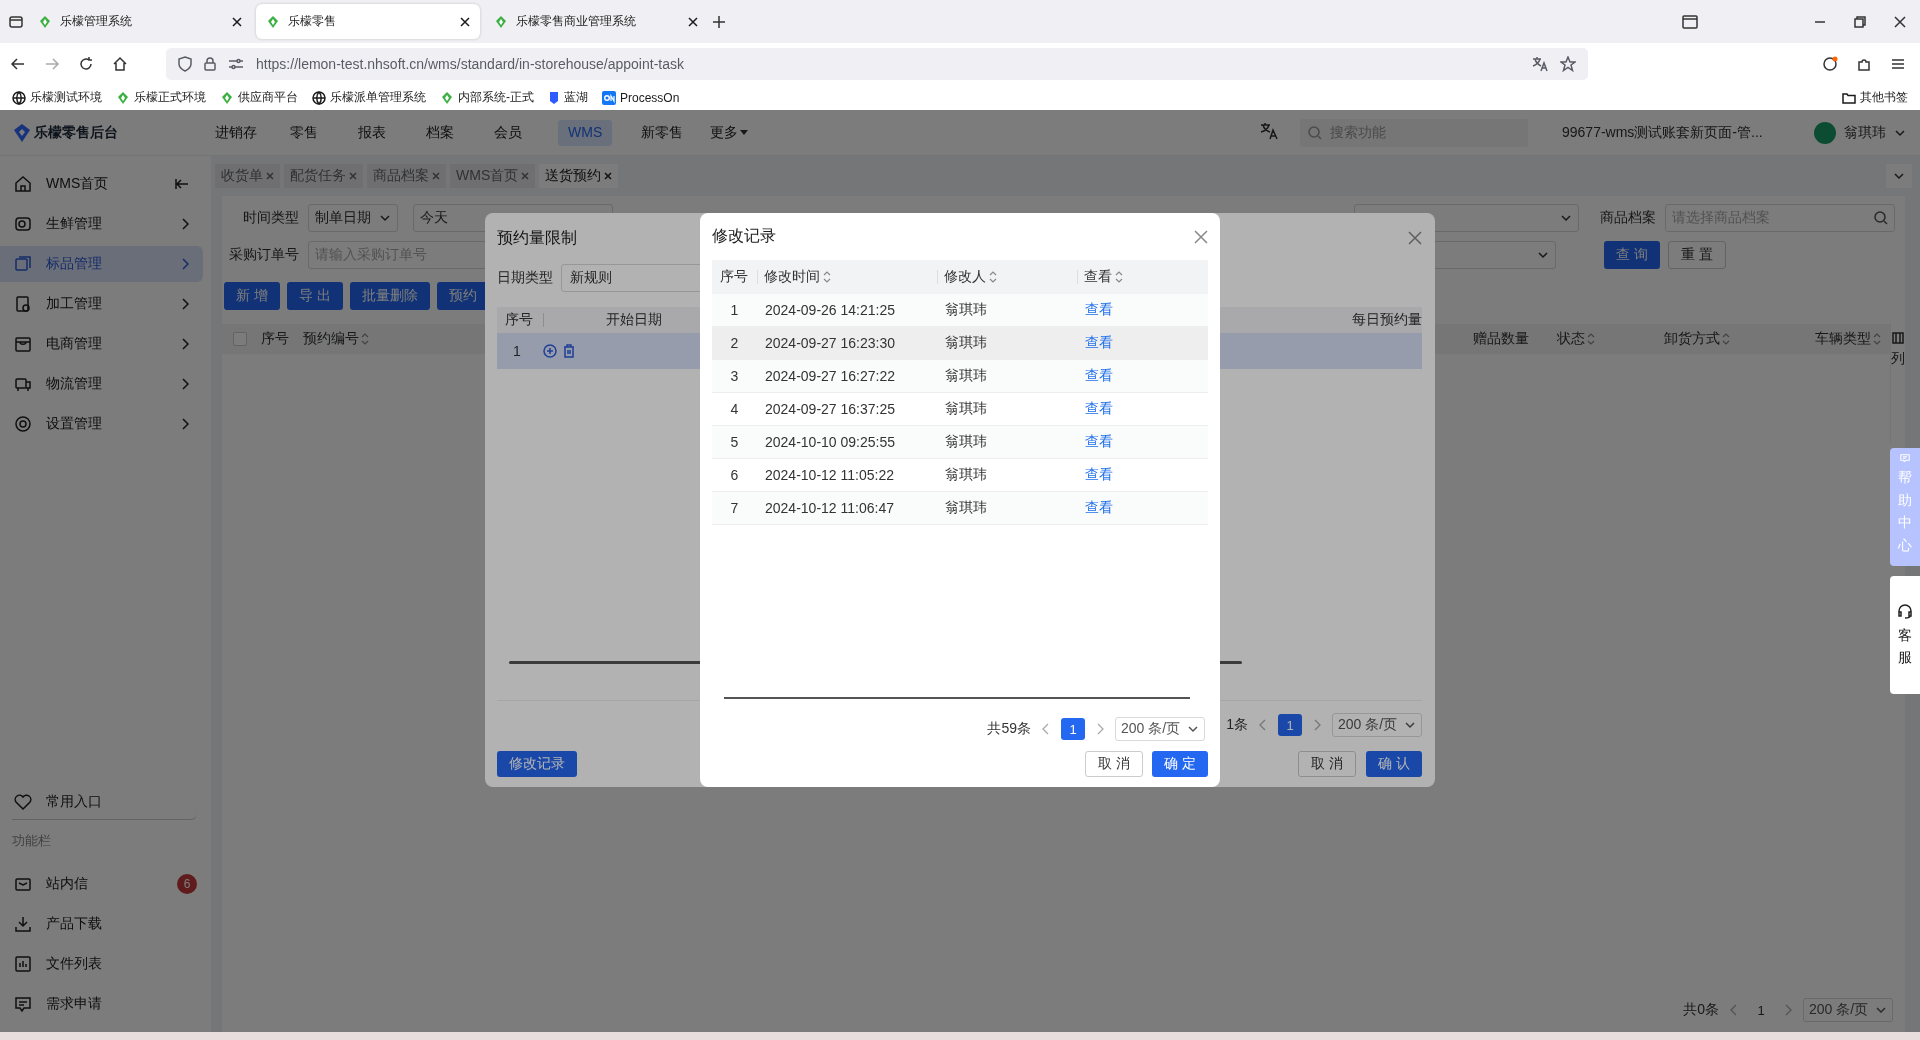 The width and height of the screenshot is (1920, 1040). I want to click on total-count: 共0条, so click(1701, 1010).